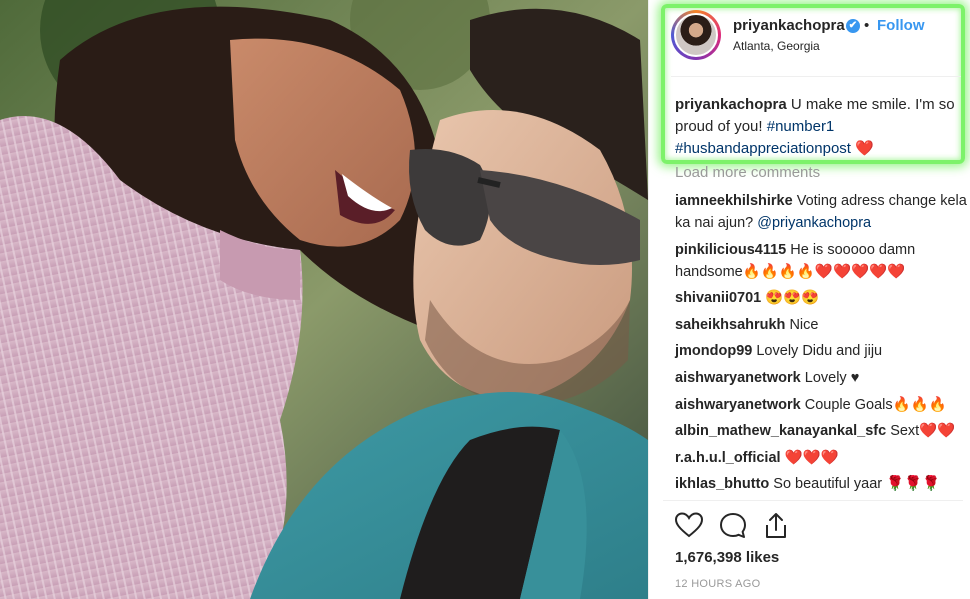  What do you see at coordinates (802, 324) in the screenshot?
I see `comment-text: Nice` at bounding box center [802, 324].